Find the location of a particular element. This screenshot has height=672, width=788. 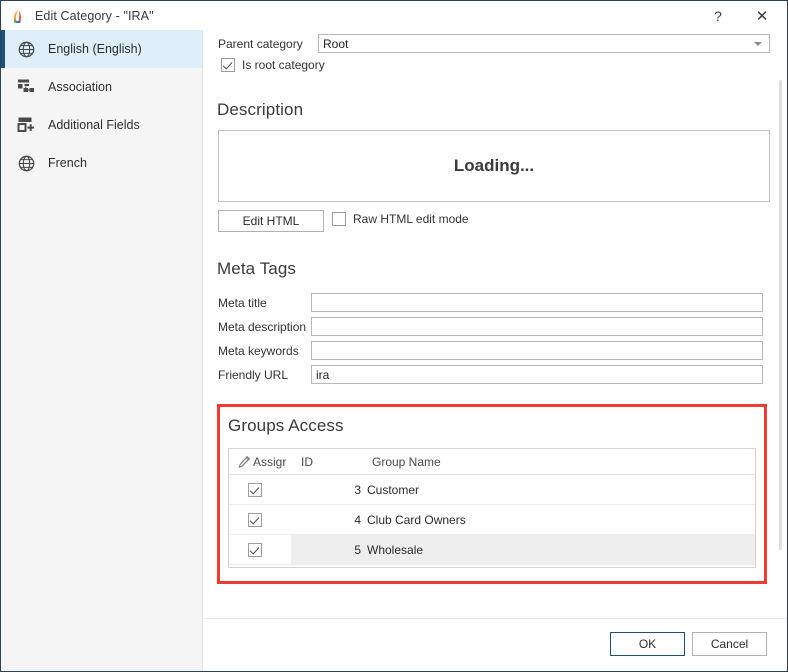

parent-category-row: Parent category Root is located at coordinates (494, 43).